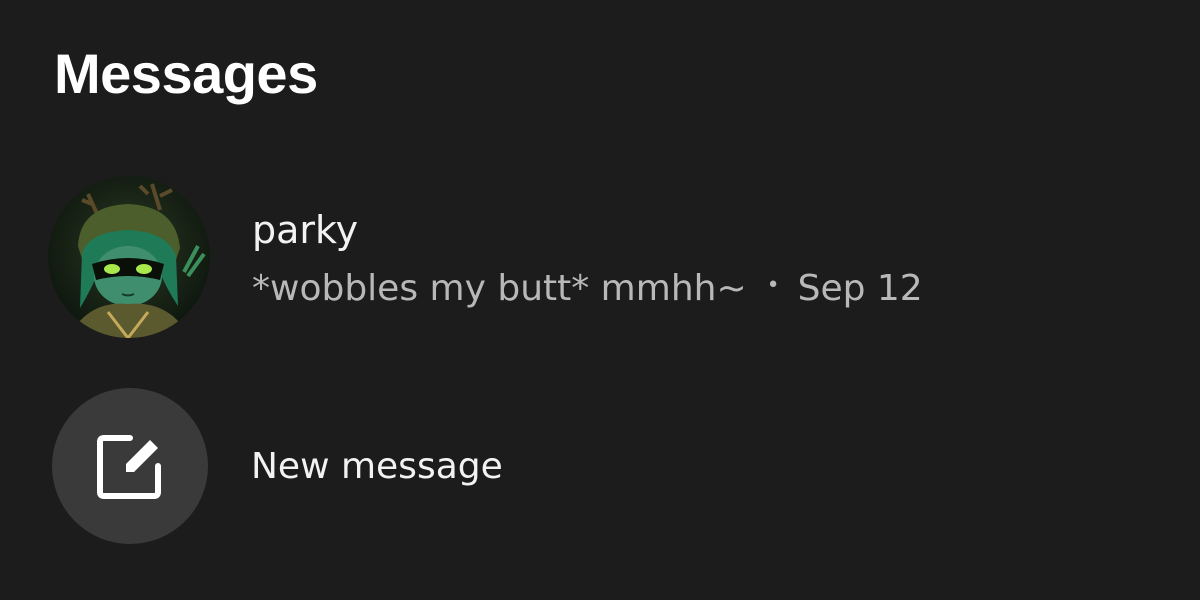 The height and width of the screenshot is (600, 1200). I want to click on conversation-preview-row: *wobbles my butt* mmhh~ • Sep 12, so click(587, 289).